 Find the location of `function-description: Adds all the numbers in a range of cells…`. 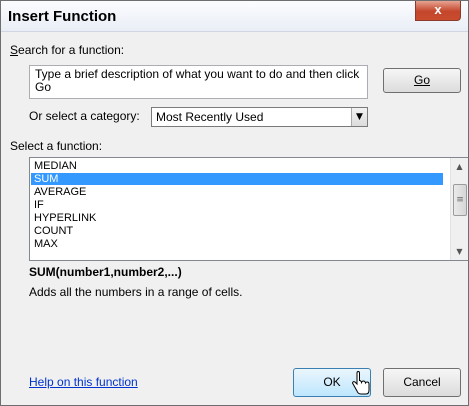

function-description: Adds all the numbers in a range of cells… is located at coordinates (136, 292).